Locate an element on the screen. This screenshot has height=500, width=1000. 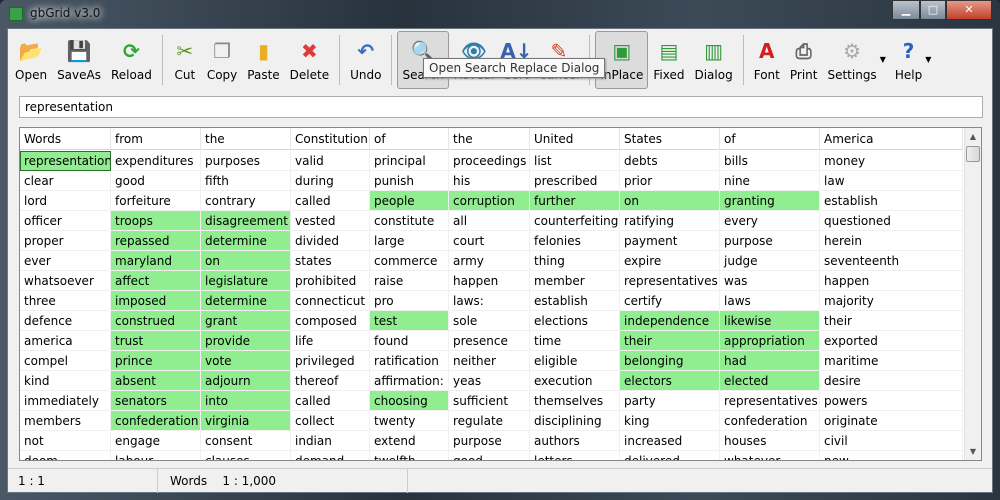
grid-cell: herein is located at coordinates (891, 241).